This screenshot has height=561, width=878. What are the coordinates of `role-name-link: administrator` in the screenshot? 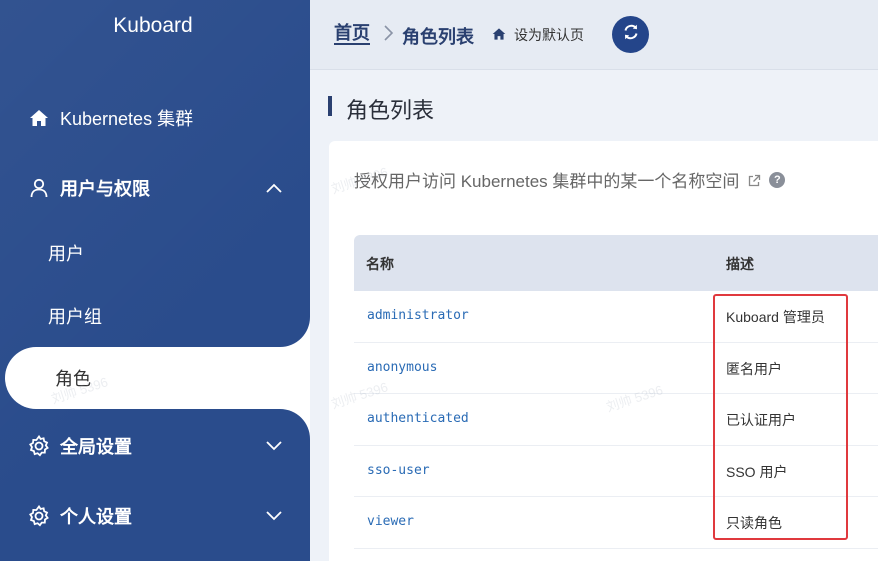 It's located at (418, 315).